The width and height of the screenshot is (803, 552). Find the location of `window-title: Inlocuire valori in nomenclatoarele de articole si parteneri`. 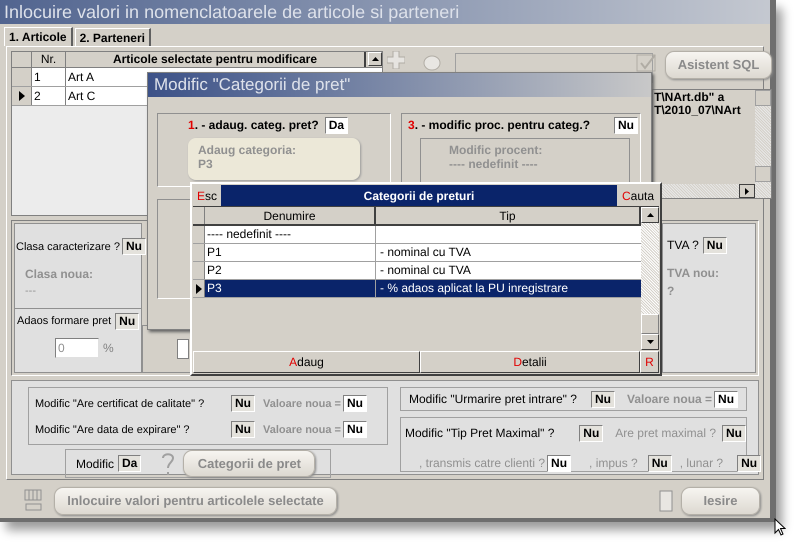

window-title: Inlocuire valori in nomenclatoarele de articole si parteneri is located at coordinates (232, 12).